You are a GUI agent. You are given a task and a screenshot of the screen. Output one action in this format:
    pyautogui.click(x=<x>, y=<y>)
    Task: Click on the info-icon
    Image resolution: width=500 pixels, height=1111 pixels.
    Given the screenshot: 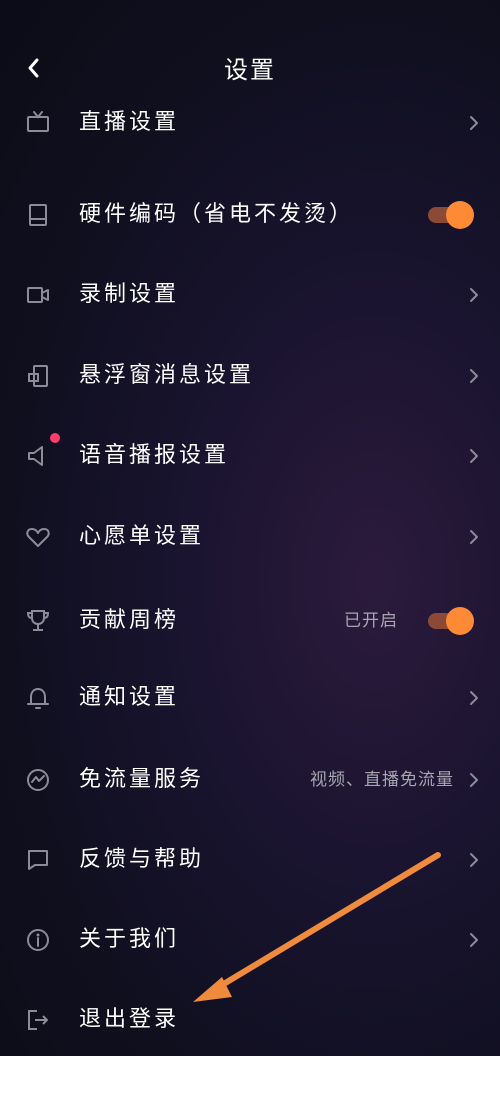 What is the action you would take?
    pyautogui.click(x=38, y=940)
    